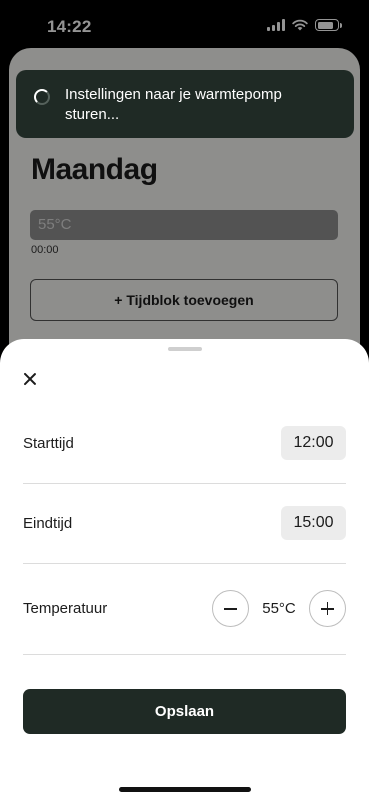 The width and height of the screenshot is (369, 800). Describe the element at coordinates (185, 789) in the screenshot. I see `home-indicator` at that location.